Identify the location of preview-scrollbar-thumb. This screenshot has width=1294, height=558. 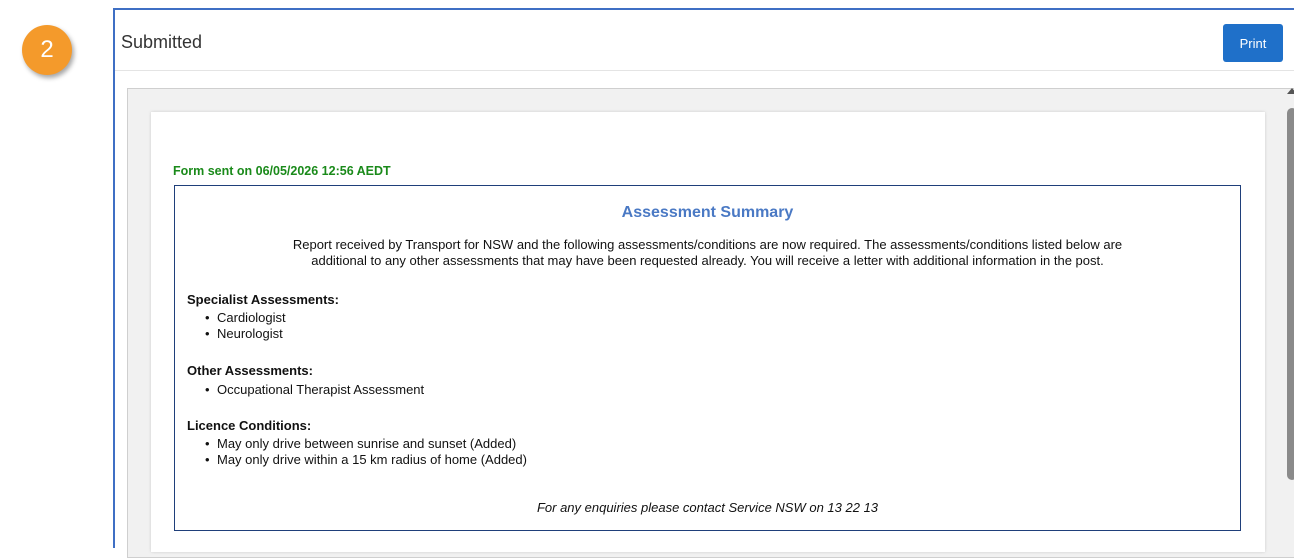
(1290, 294).